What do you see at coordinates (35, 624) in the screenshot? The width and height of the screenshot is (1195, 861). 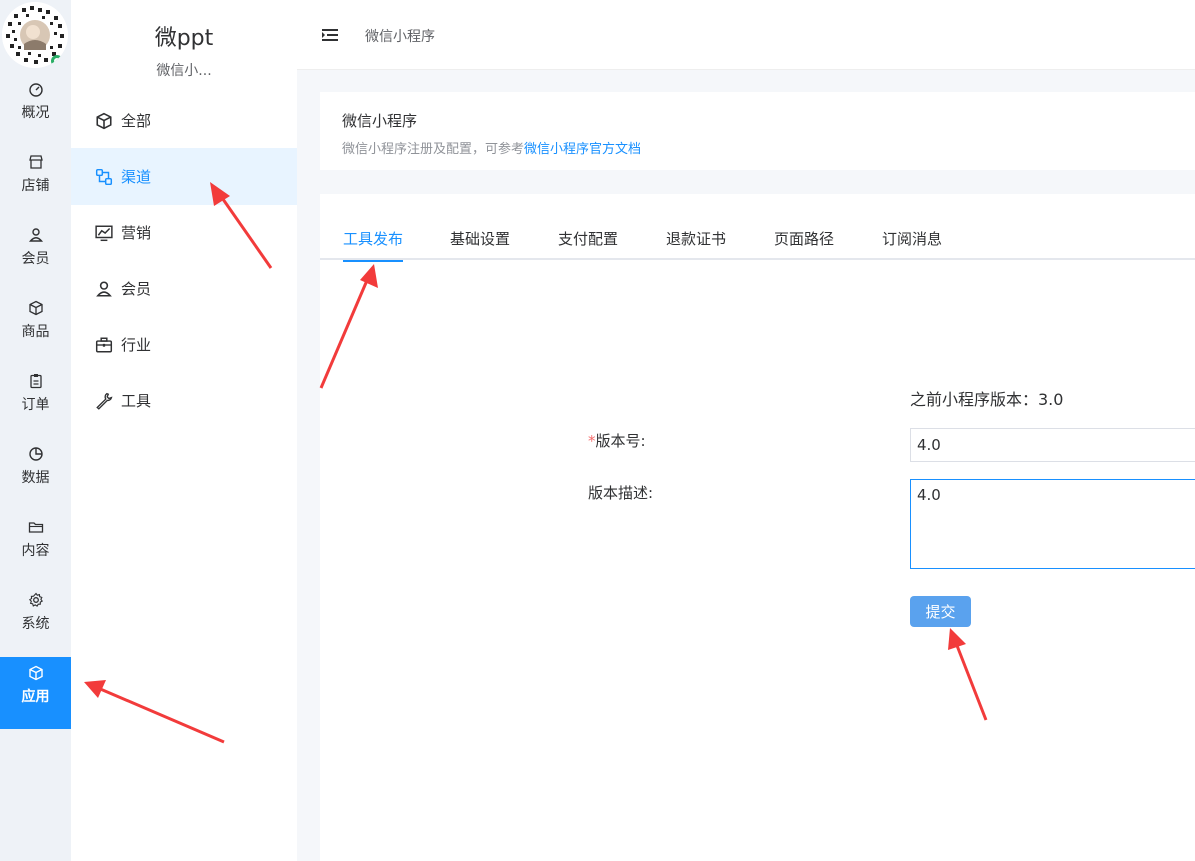 I see `rail-item-label: 系统` at bounding box center [35, 624].